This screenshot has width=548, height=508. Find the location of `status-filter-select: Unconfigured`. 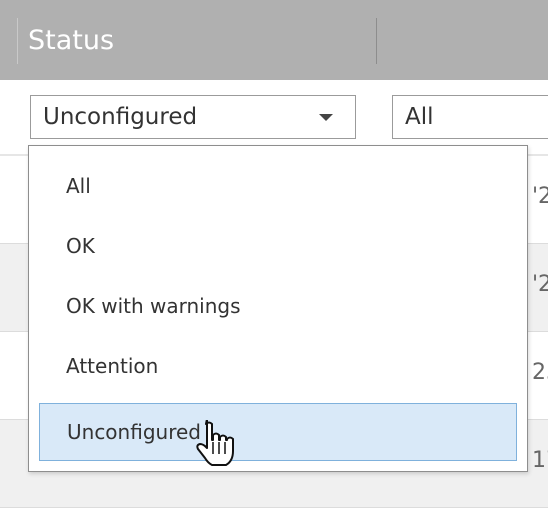

status-filter-select: Unconfigured is located at coordinates (193, 117).